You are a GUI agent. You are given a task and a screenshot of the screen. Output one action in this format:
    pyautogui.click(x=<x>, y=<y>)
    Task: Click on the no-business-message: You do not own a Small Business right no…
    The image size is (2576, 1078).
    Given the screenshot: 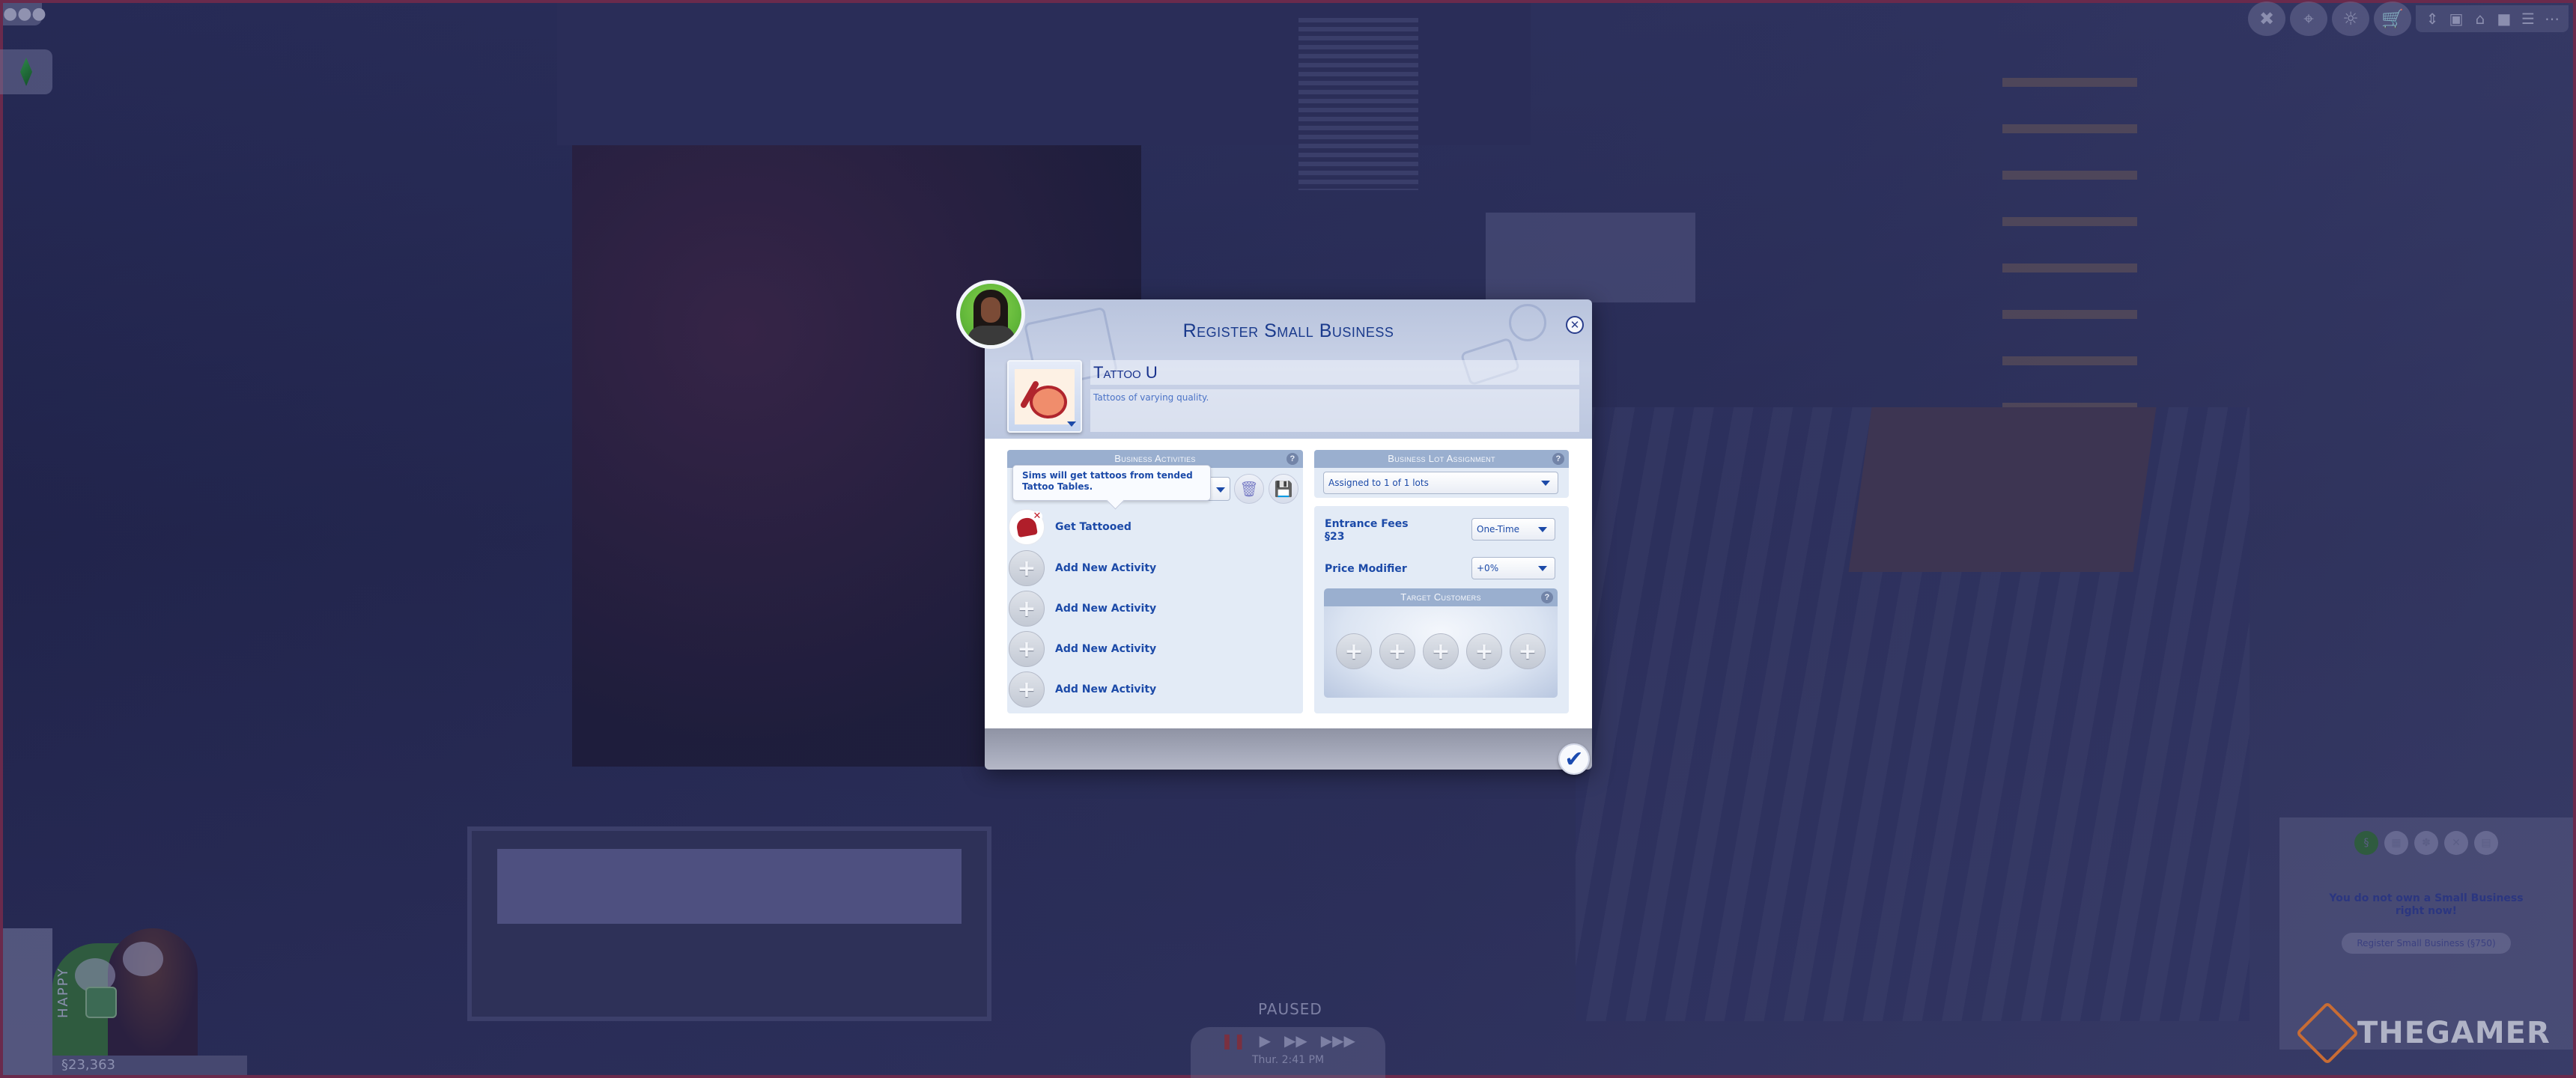 What is the action you would take?
    pyautogui.click(x=2426, y=904)
    